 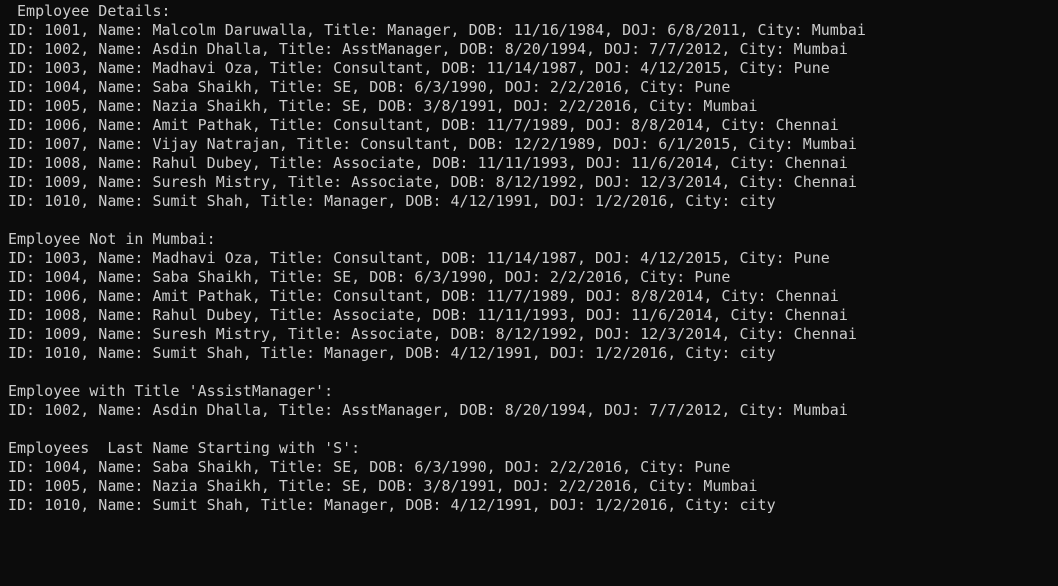 I want to click on console-line: Employees Last Name Starting with 'S':, so click(x=184, y=448).